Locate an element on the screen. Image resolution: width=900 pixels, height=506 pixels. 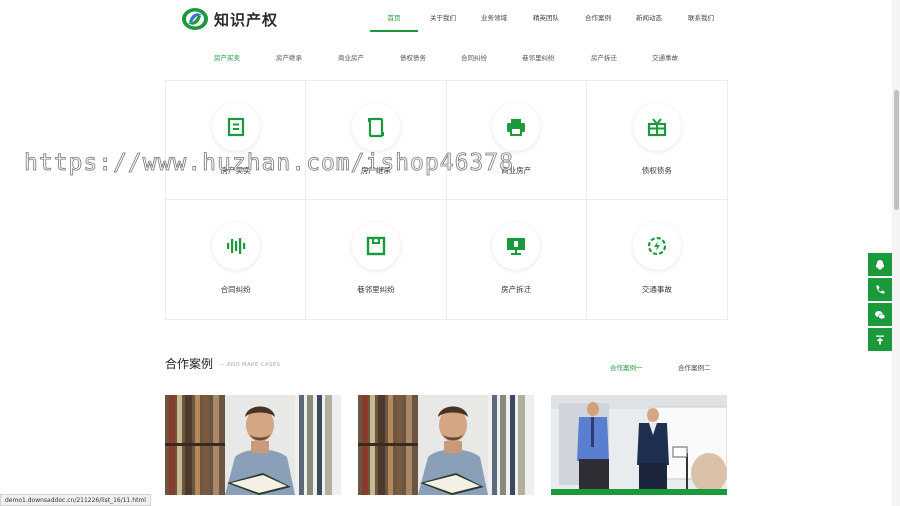
main-nav: 首页 关于我们 业务领域 精英团队 合作案例 新闻动态 联系我们 is located at coordinates (549, 18).